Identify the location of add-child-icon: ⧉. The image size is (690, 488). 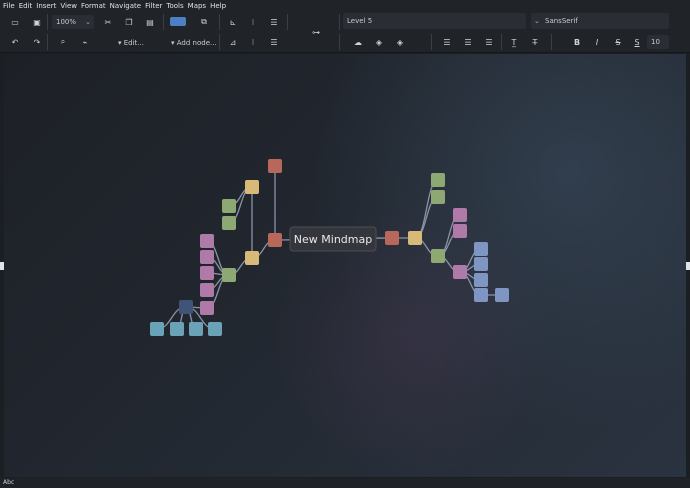
(204, 22).